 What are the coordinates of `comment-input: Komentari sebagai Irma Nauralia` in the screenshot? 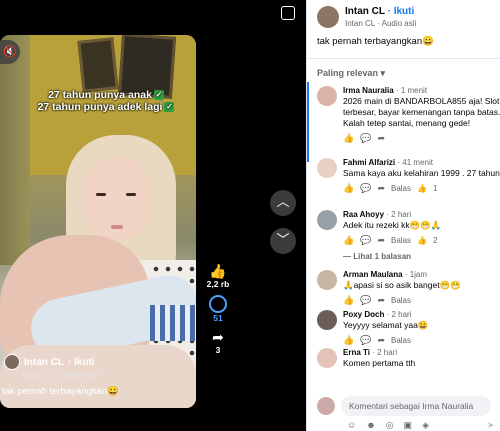 It's located at (416, 406).